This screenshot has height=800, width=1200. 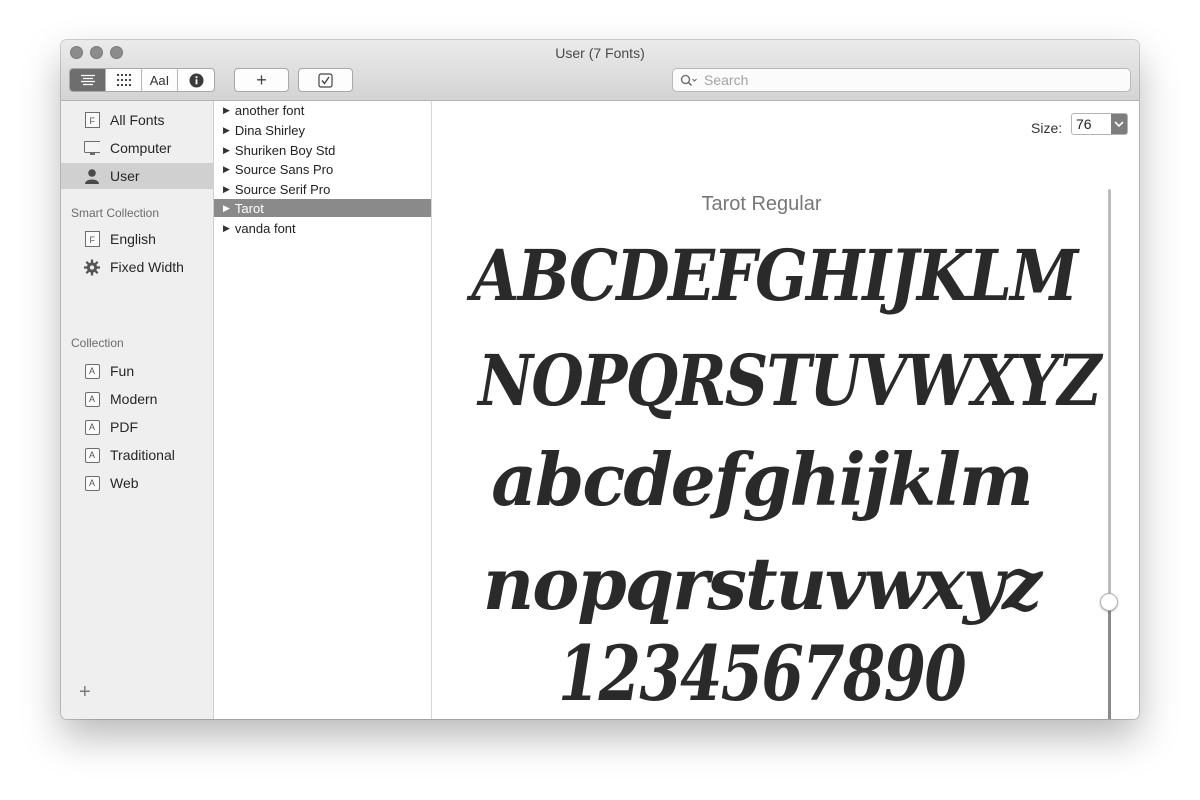 I want to click on sidebar-item-label: All Fonts, so click(x=137, y=120).